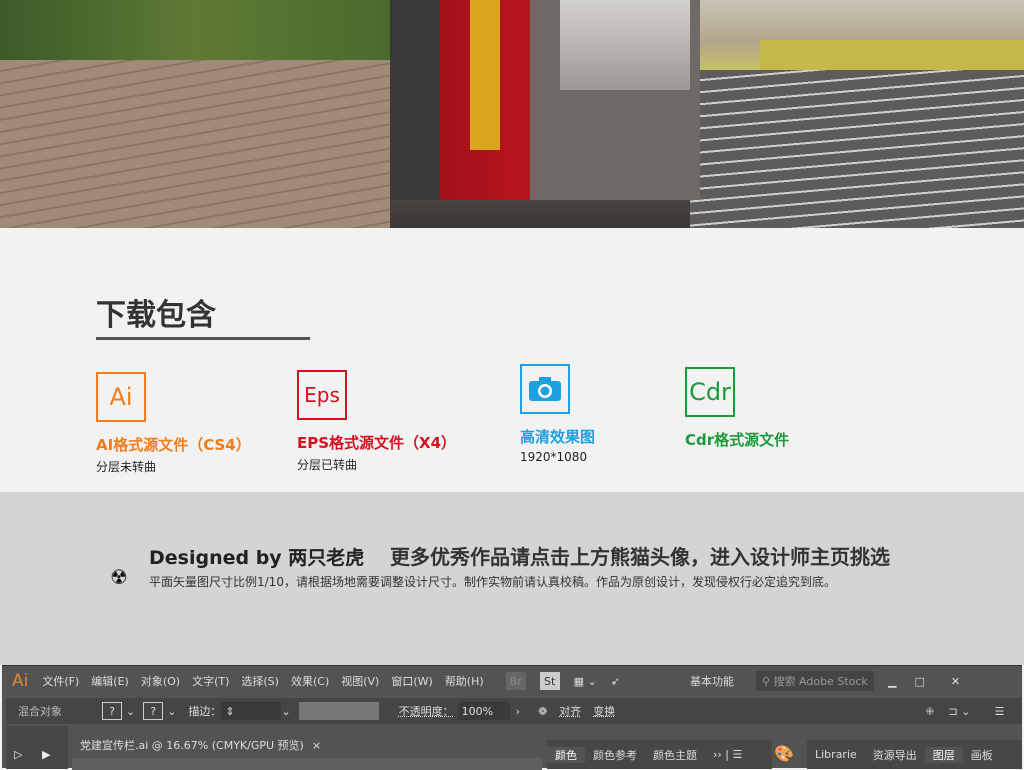 The width and height of the screenshot is (1024, 770). What do you see at coordinates (18, 754) in the screenshot?
I see `selection-tool-icon: ▷` at bounding box center [18, 754].